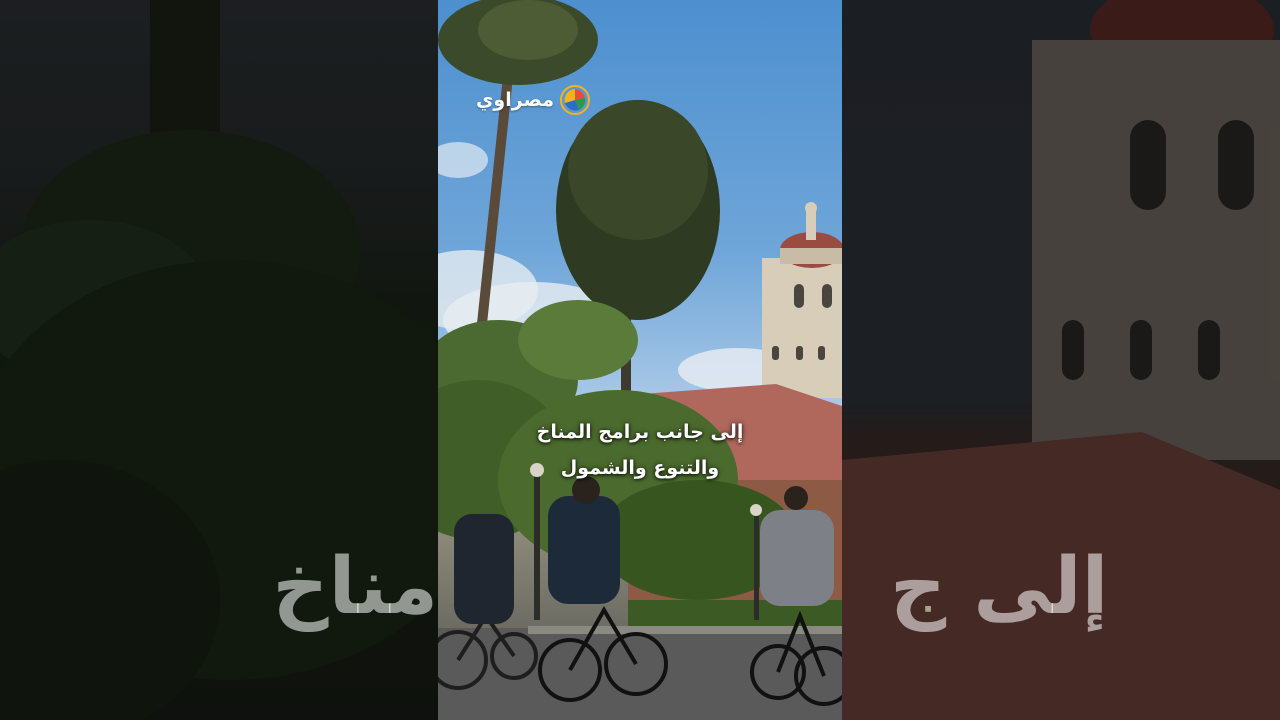 The image size is (1280, 720). What do you see at coordinates (802, 300) in the screenshot?
I see `hoover-tower` at bounding box center [802, 300].